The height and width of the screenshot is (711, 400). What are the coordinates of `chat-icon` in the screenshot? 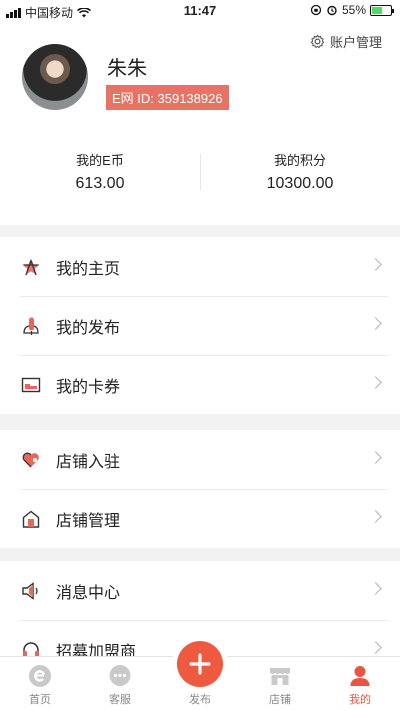 It's located at (120, 676).